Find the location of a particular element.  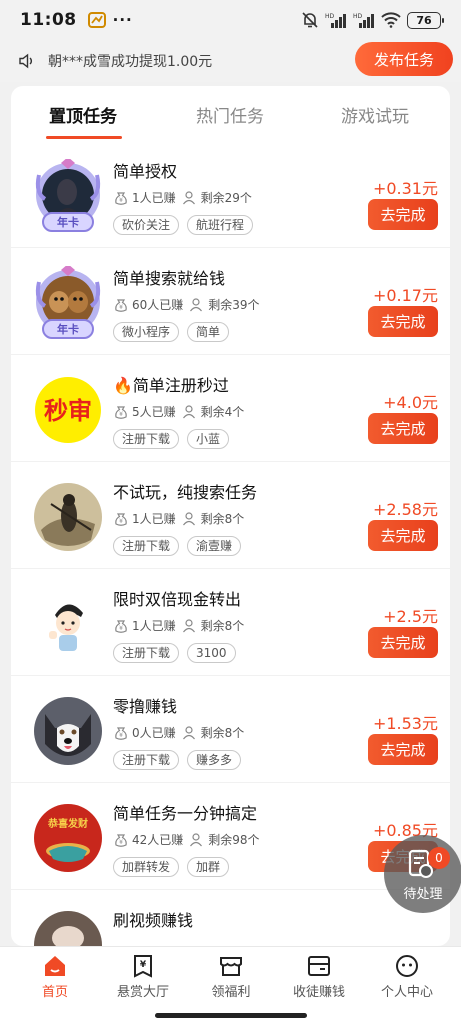

nav-home: 首页 is located at coordinates (55, 977).